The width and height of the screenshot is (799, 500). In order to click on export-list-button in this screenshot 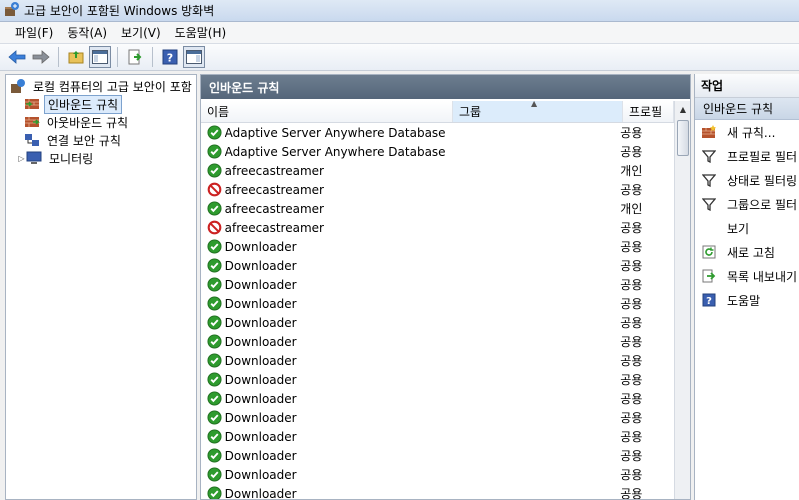, I will do `click(135, 57)`.